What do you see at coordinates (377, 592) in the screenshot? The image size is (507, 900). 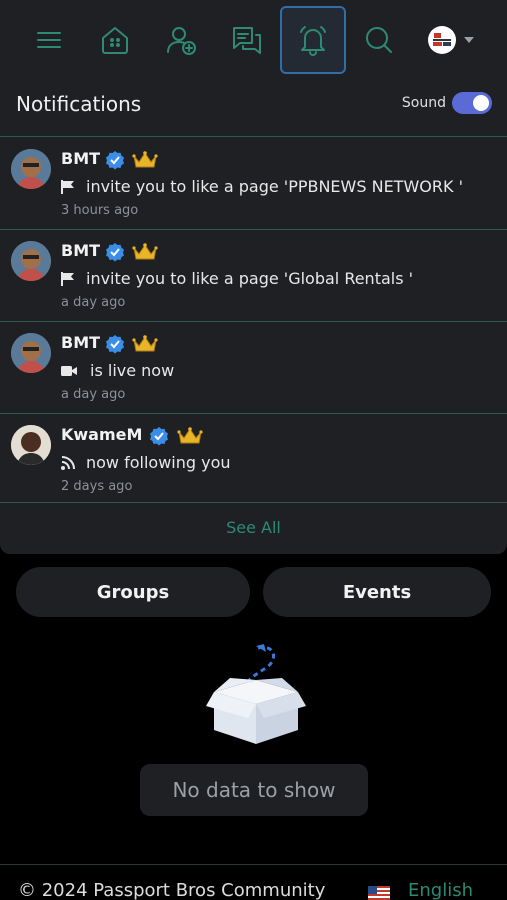 I see `events-tab: Events` at bounding box center [377, 592].